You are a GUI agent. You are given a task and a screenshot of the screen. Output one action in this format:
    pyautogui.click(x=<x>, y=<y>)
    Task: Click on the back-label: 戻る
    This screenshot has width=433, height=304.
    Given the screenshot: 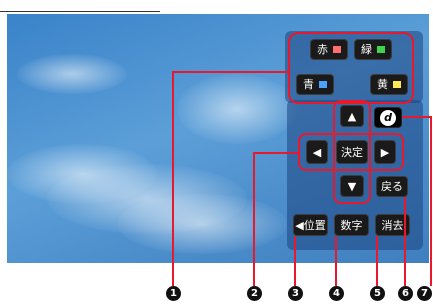 What is the action you would take?
    pyautogui.click(x=392, y=186)
    